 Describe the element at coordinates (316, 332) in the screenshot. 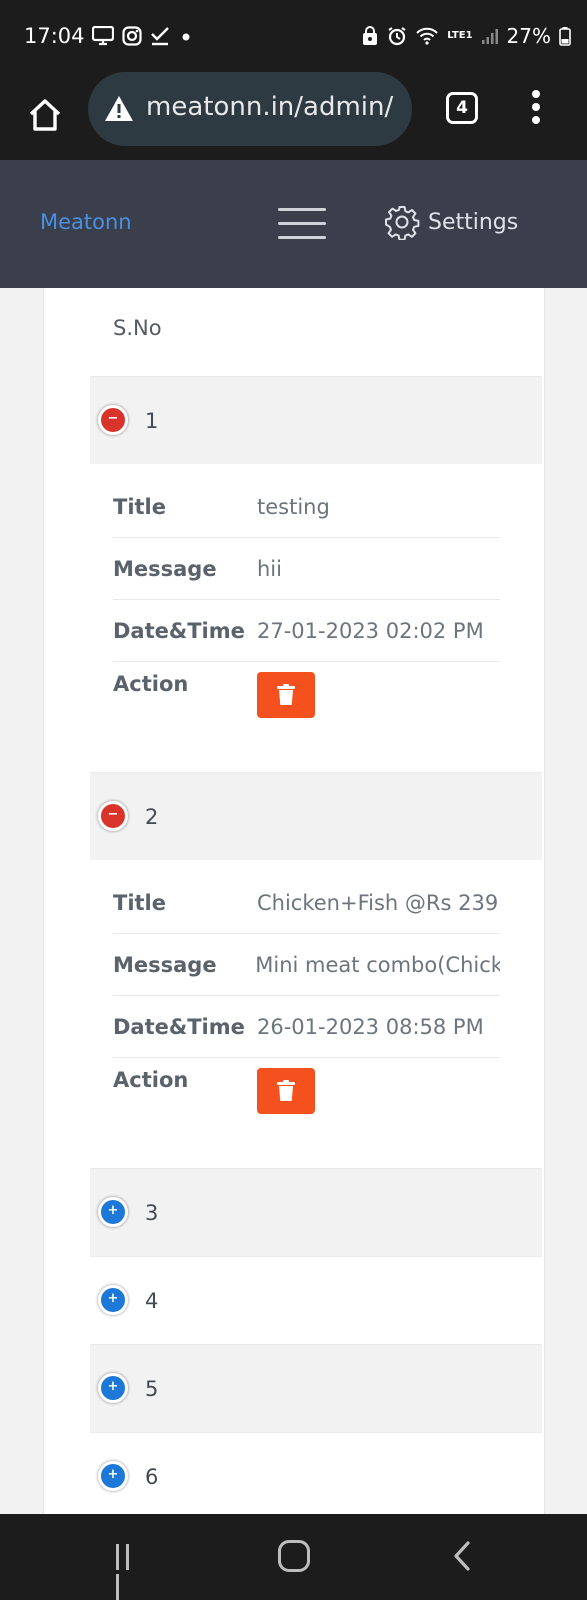

I see `column-header-sno: S.No` at that location.